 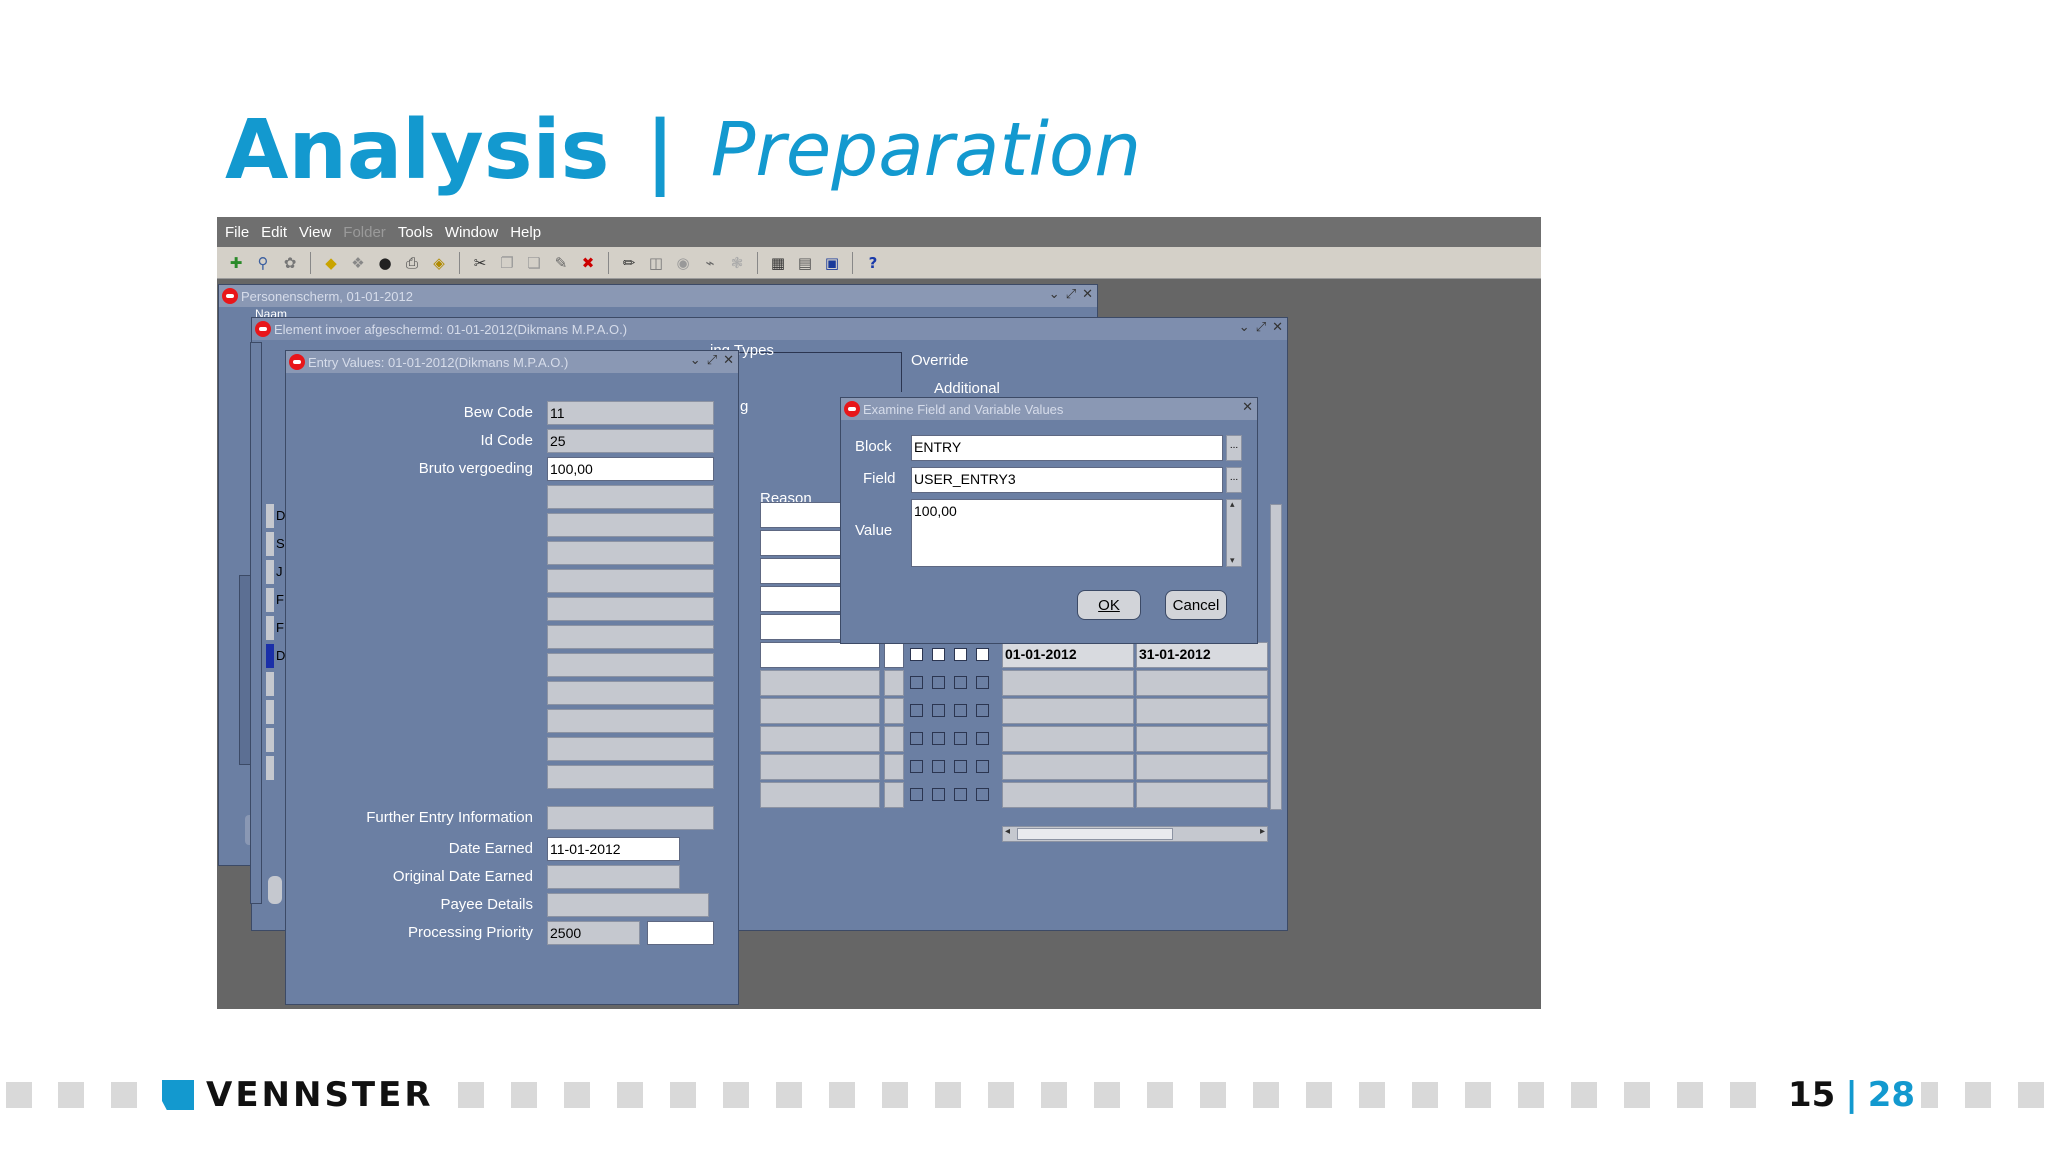 What do you see at coordinates (710, 263) in the screenshot?
I see `attachments-icon: ⌁` at bounding box center [710, 263].